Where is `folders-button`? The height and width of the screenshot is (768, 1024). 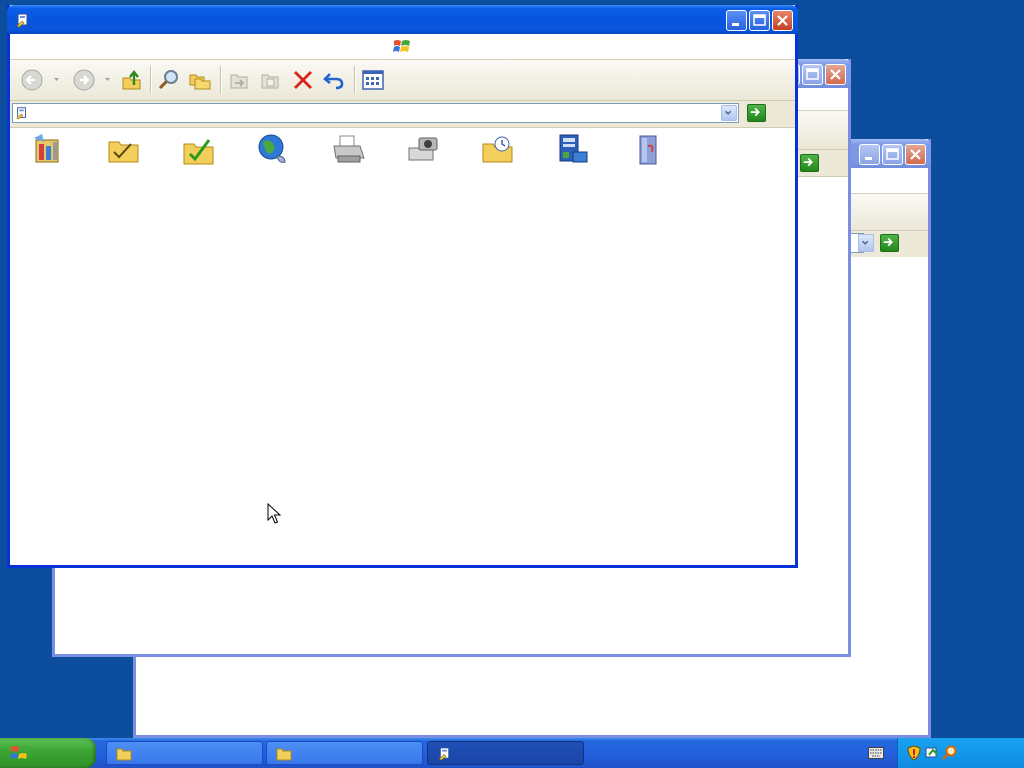
folders-button is located at coordinates (200, 80).